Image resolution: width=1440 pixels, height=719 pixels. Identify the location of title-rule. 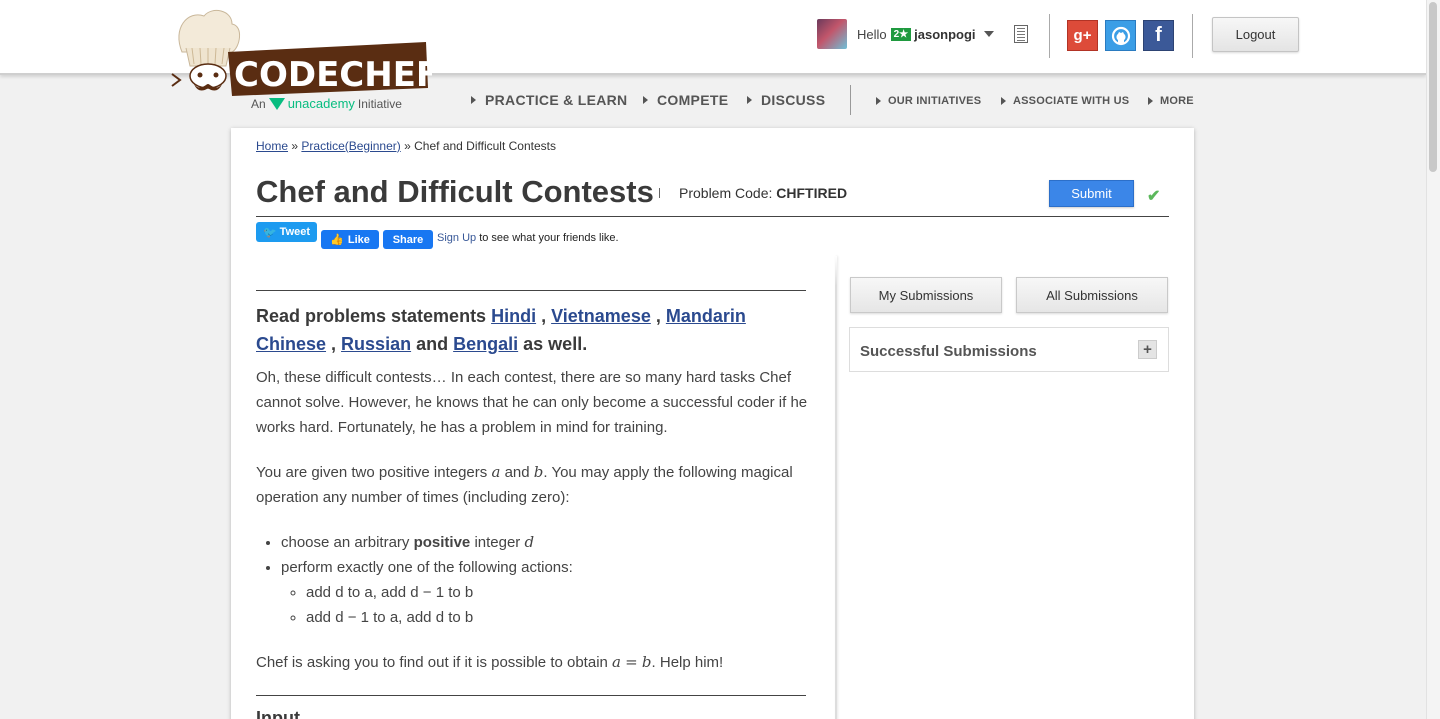
(712, 216).